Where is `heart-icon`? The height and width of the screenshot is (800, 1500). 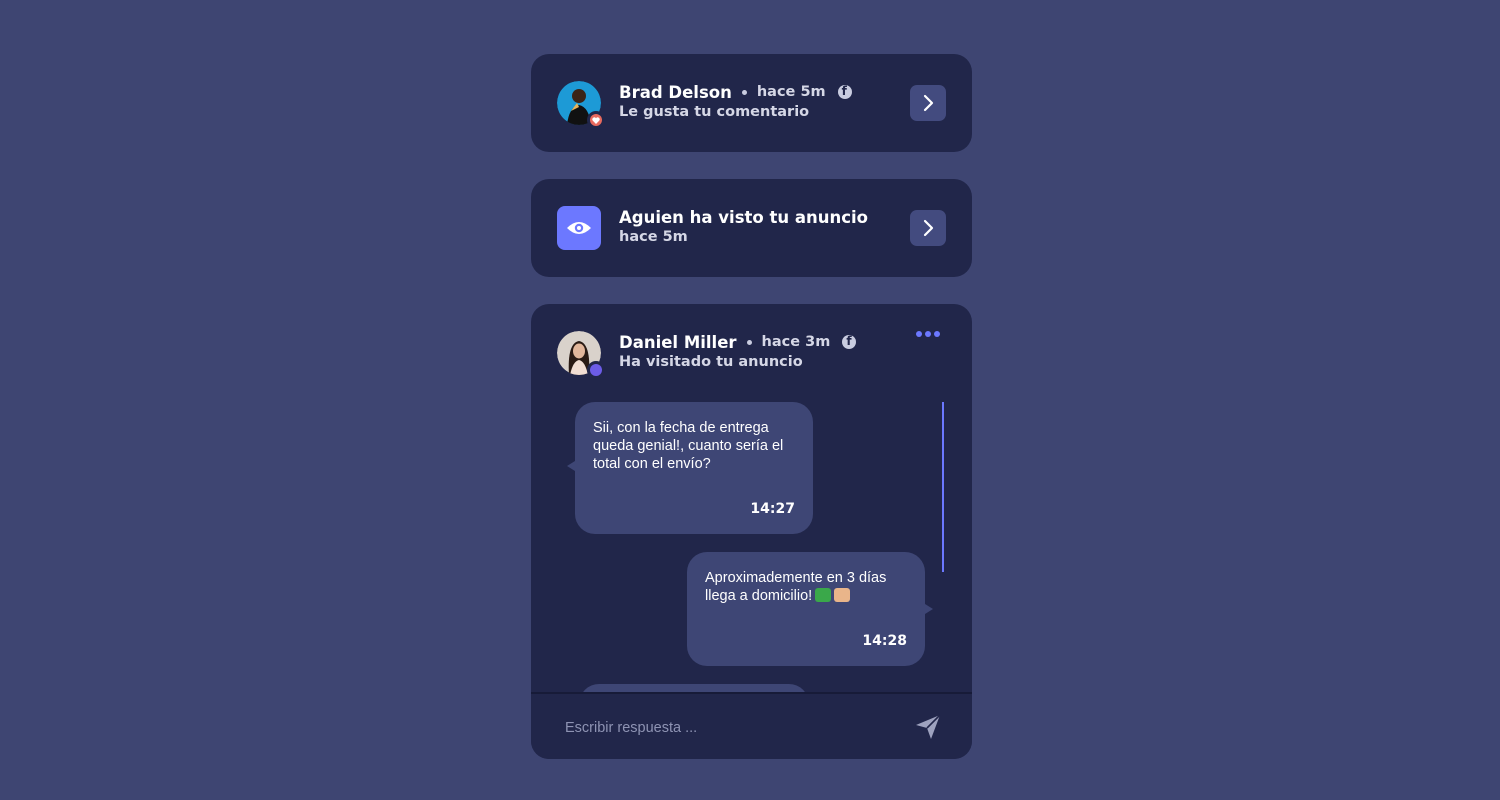
heart-icon is located at coordinates (596, 120).